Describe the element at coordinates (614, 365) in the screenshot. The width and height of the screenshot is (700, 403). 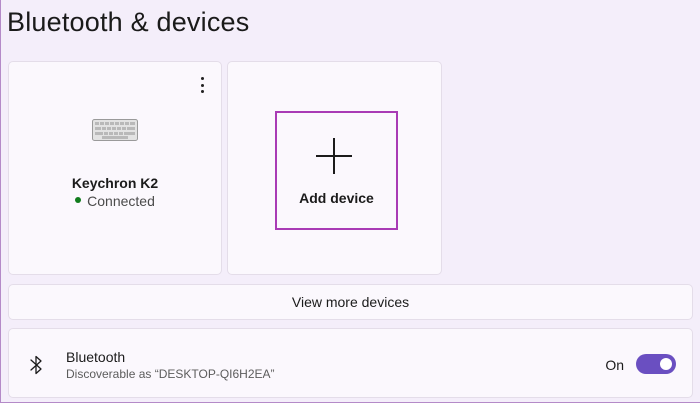
I see `bluetooth-toggle-state: On` at that location.